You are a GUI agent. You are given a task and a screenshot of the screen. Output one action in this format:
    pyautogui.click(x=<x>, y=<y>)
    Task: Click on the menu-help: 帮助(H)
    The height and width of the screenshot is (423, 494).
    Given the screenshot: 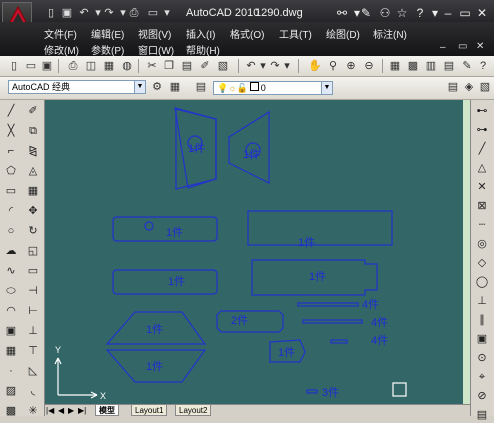 What is the action you would take?
    pyautogui.click(x=203, y=49)
    